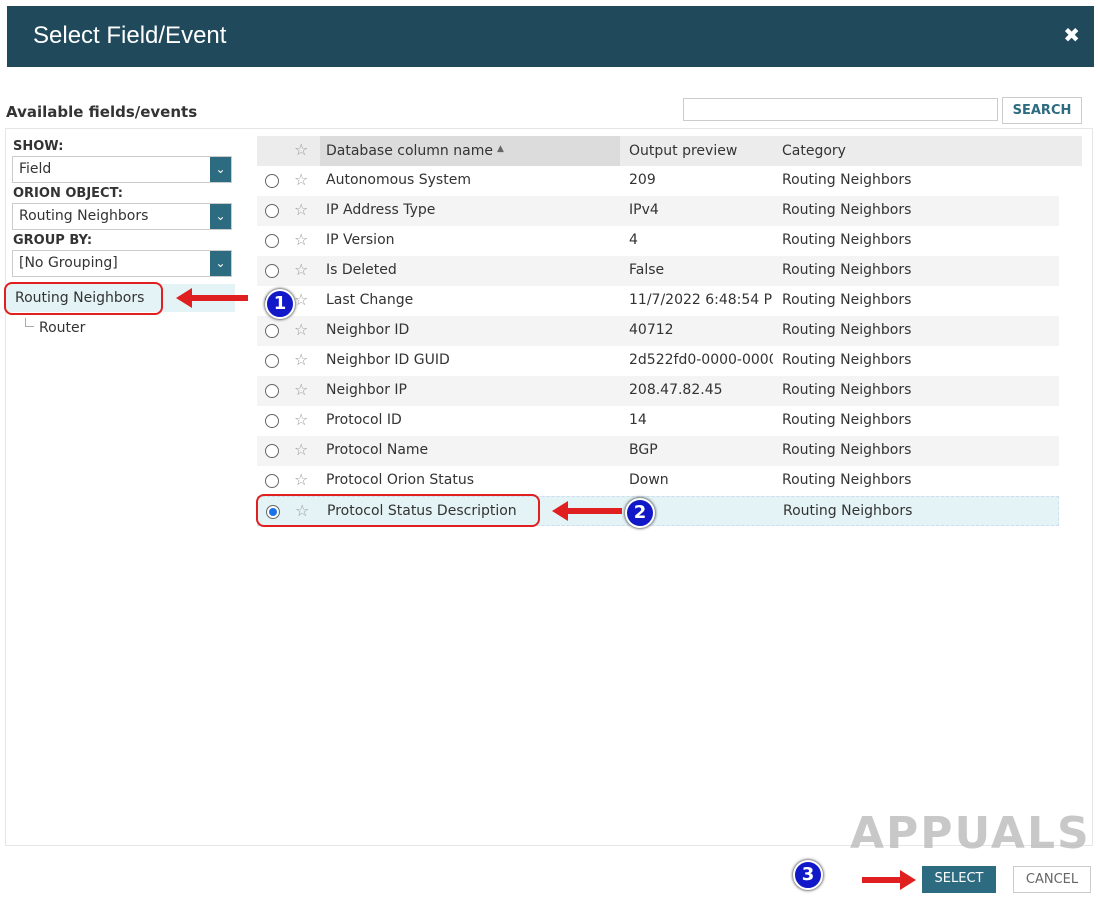 The image size is (1100, 898). I want to click on table-row: ☆ IP Address Type IPv4 Routing Neighbors, so click(658, 211).